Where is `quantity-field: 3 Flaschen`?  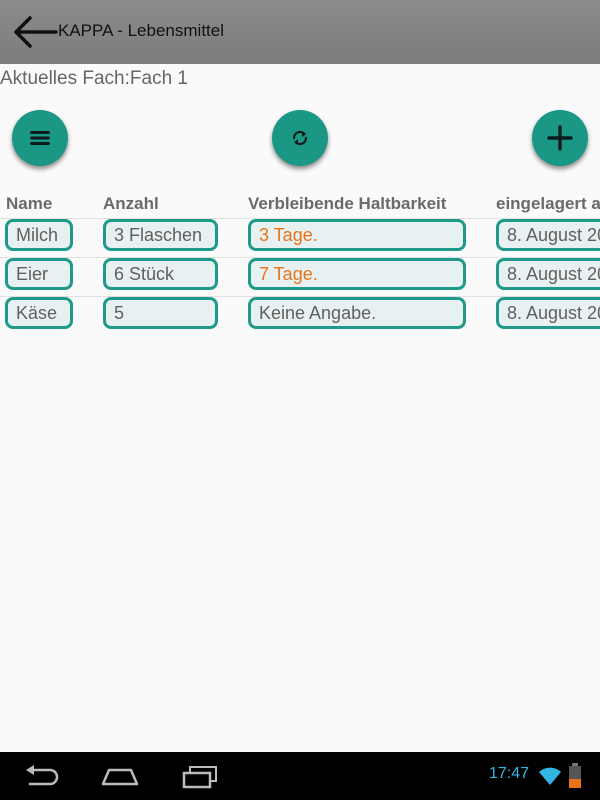 quantity-field: 3 Flaschen is located at coordinates (160, 235).